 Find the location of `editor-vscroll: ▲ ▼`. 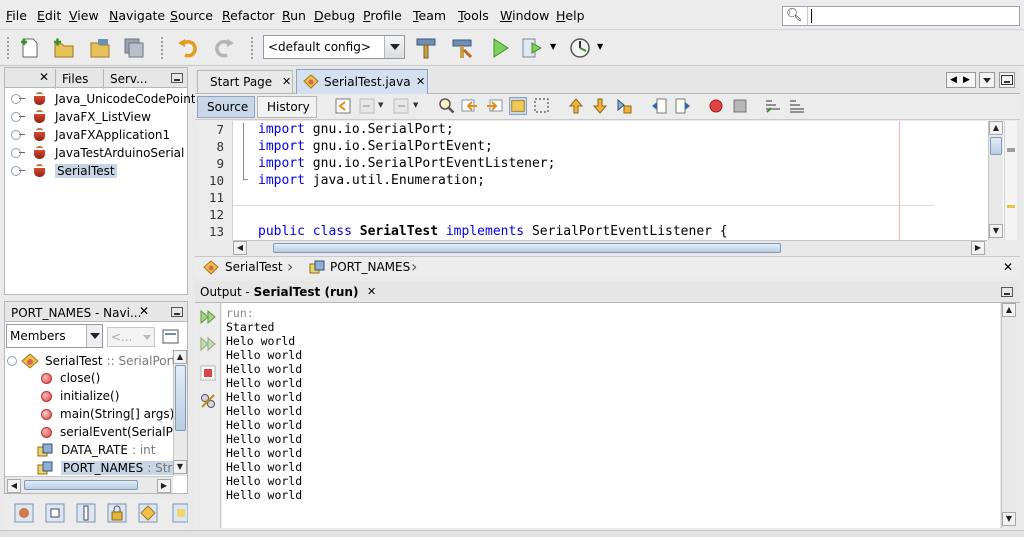

editor-vscroll: ▲ ▼ is located at coordinates (995, 180).